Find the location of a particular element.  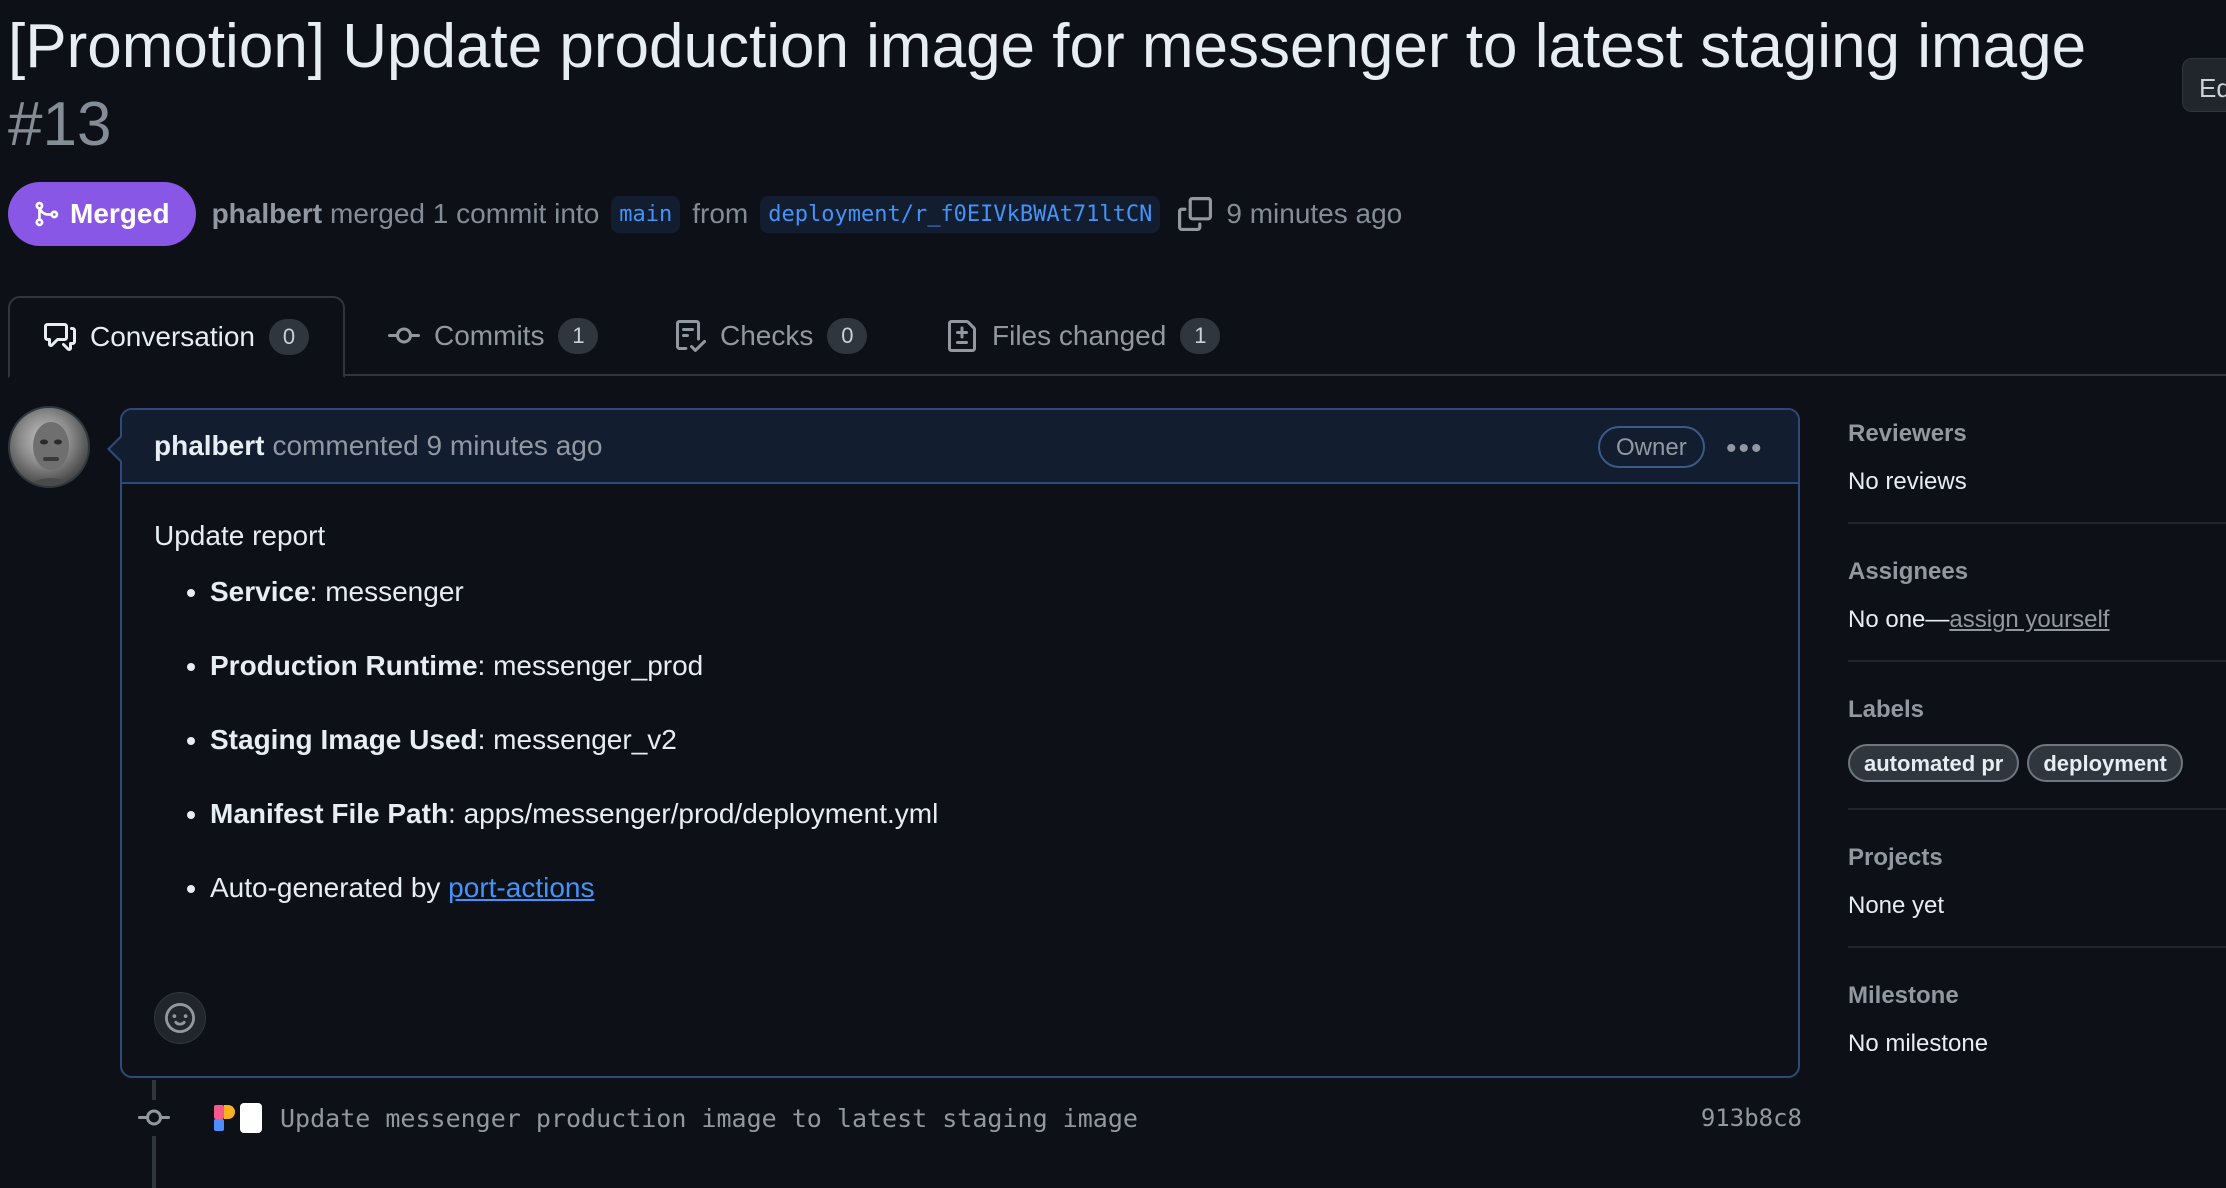

reviewers-section: Reviewers No reviews is located at coordinates (2037, 472).